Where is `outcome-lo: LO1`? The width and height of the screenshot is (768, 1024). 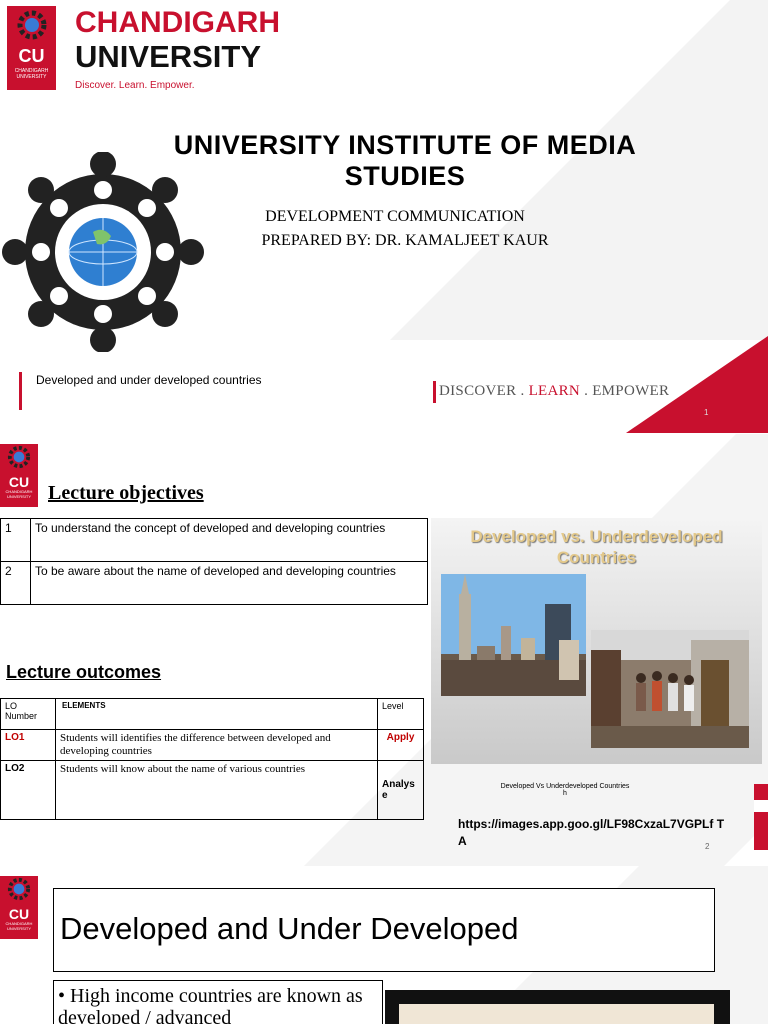
outcome-lo: LO1 is located at coordinates (28, 745).